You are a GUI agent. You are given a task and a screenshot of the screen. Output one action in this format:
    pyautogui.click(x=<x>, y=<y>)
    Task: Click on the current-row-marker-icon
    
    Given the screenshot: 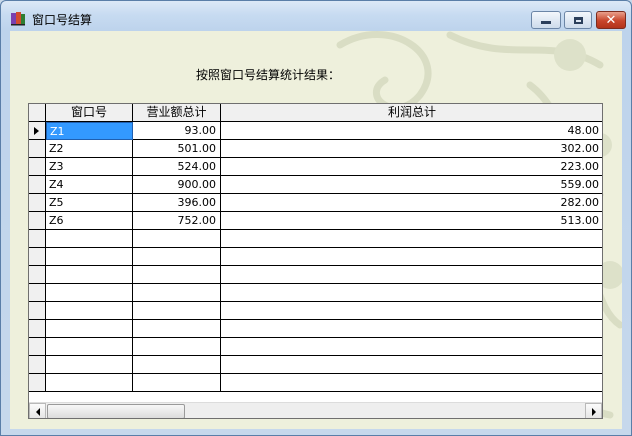 What is the action you would take?
    pyautogui.click(x=36, y=131)
    